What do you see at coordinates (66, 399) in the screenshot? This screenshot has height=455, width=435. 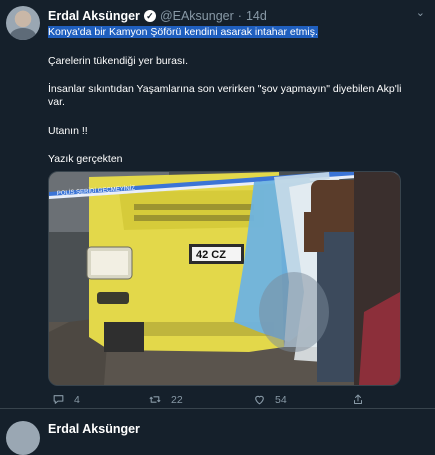 I see `reply-button: 4` at bounding box center [66, 399].